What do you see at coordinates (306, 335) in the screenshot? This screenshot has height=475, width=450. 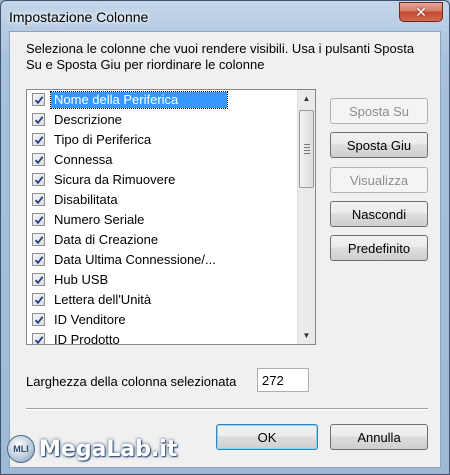 I see `scroll-down-icon: ▼` at bounding box center [306, 335].